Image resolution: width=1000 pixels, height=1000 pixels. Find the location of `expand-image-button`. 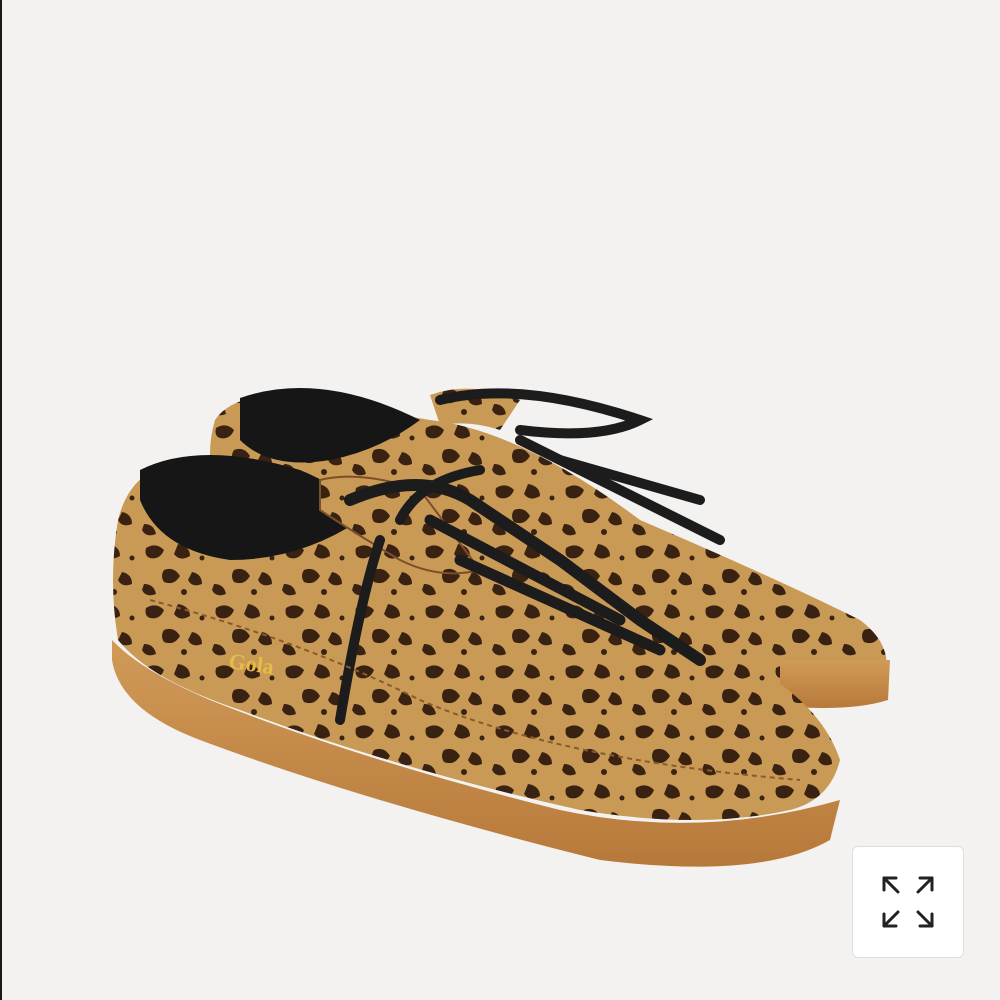

expand-image-button is located at coordinates (908, 902).